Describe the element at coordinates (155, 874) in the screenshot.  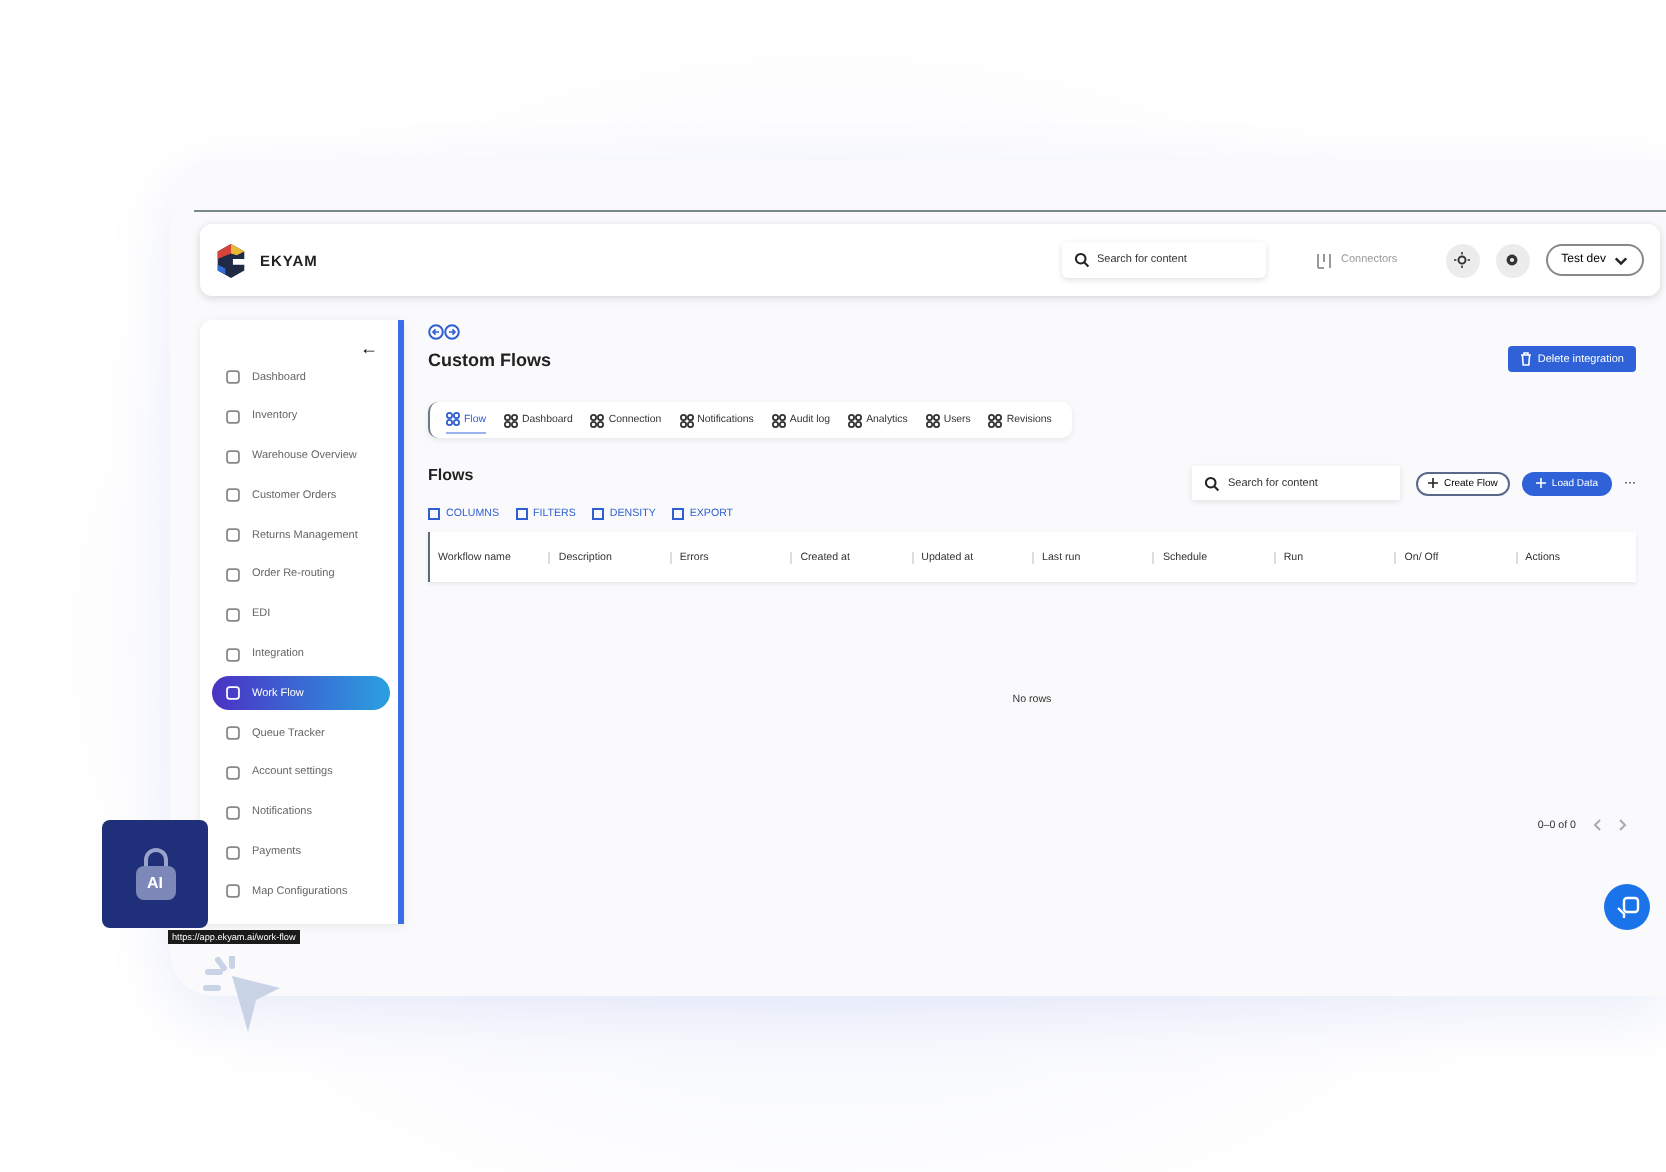
I see `ai-badge: AI` at that location.